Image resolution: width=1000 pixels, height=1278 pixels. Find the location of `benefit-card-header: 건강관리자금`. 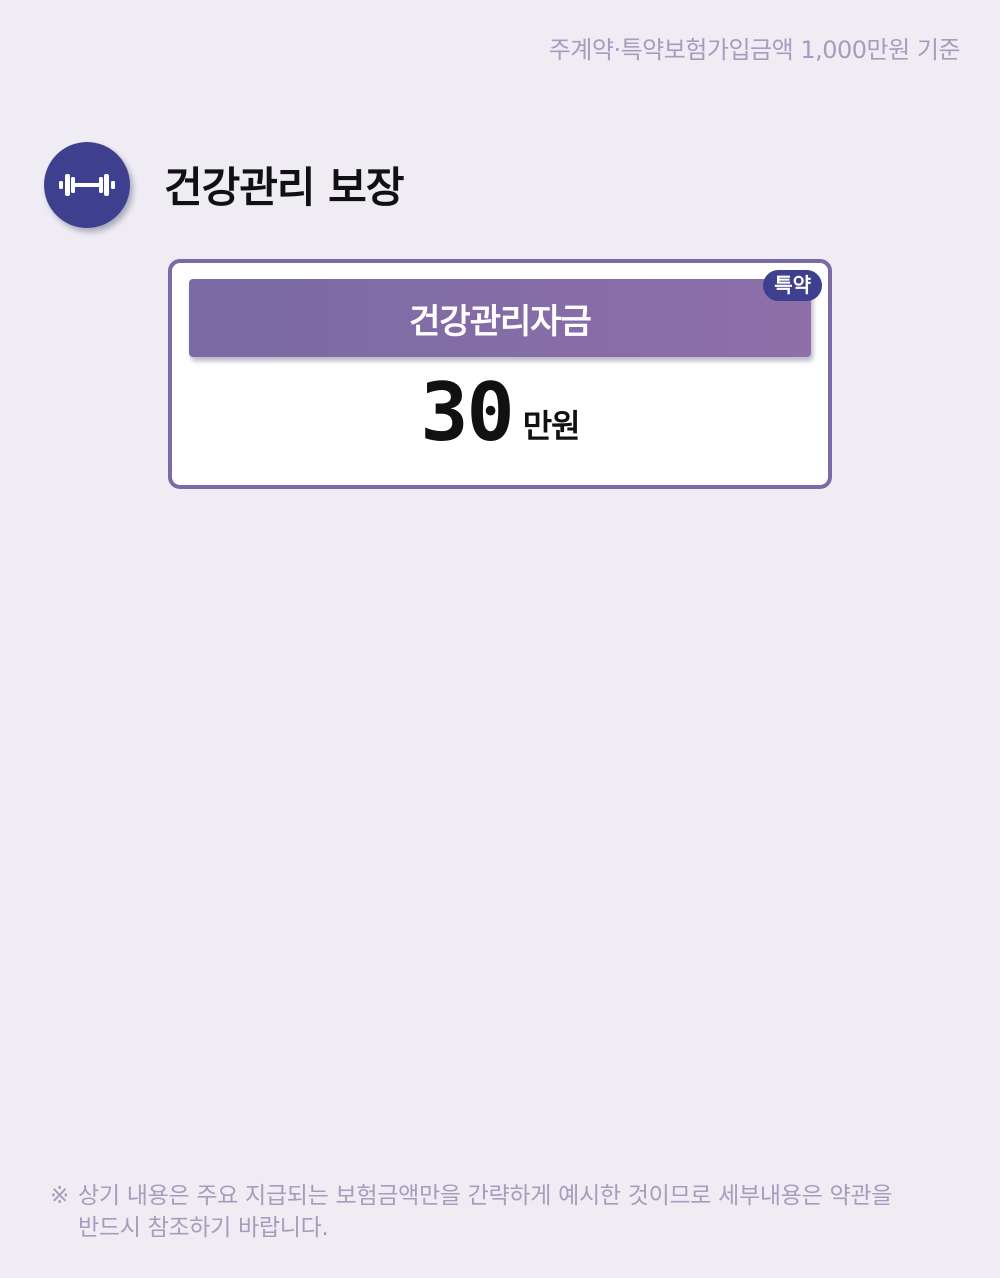

benefit-card-header: 건강관리자금 is located at coordinates (500, 318).